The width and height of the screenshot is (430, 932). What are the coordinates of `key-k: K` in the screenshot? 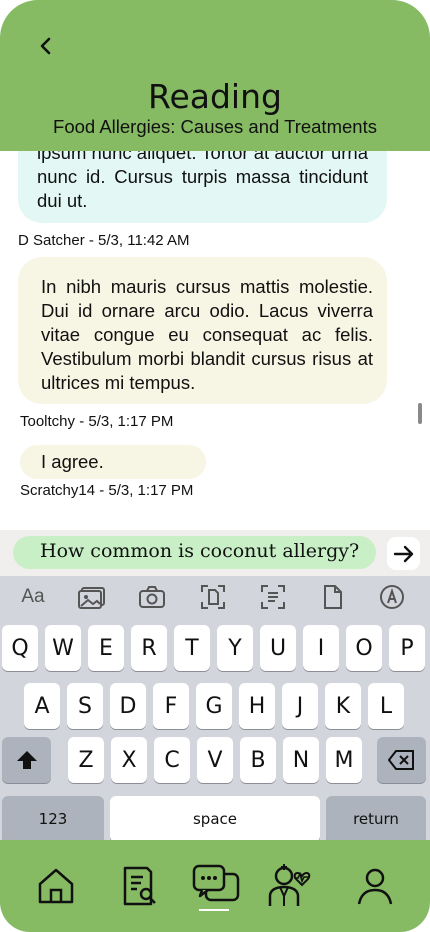 It's located at (343, 706).